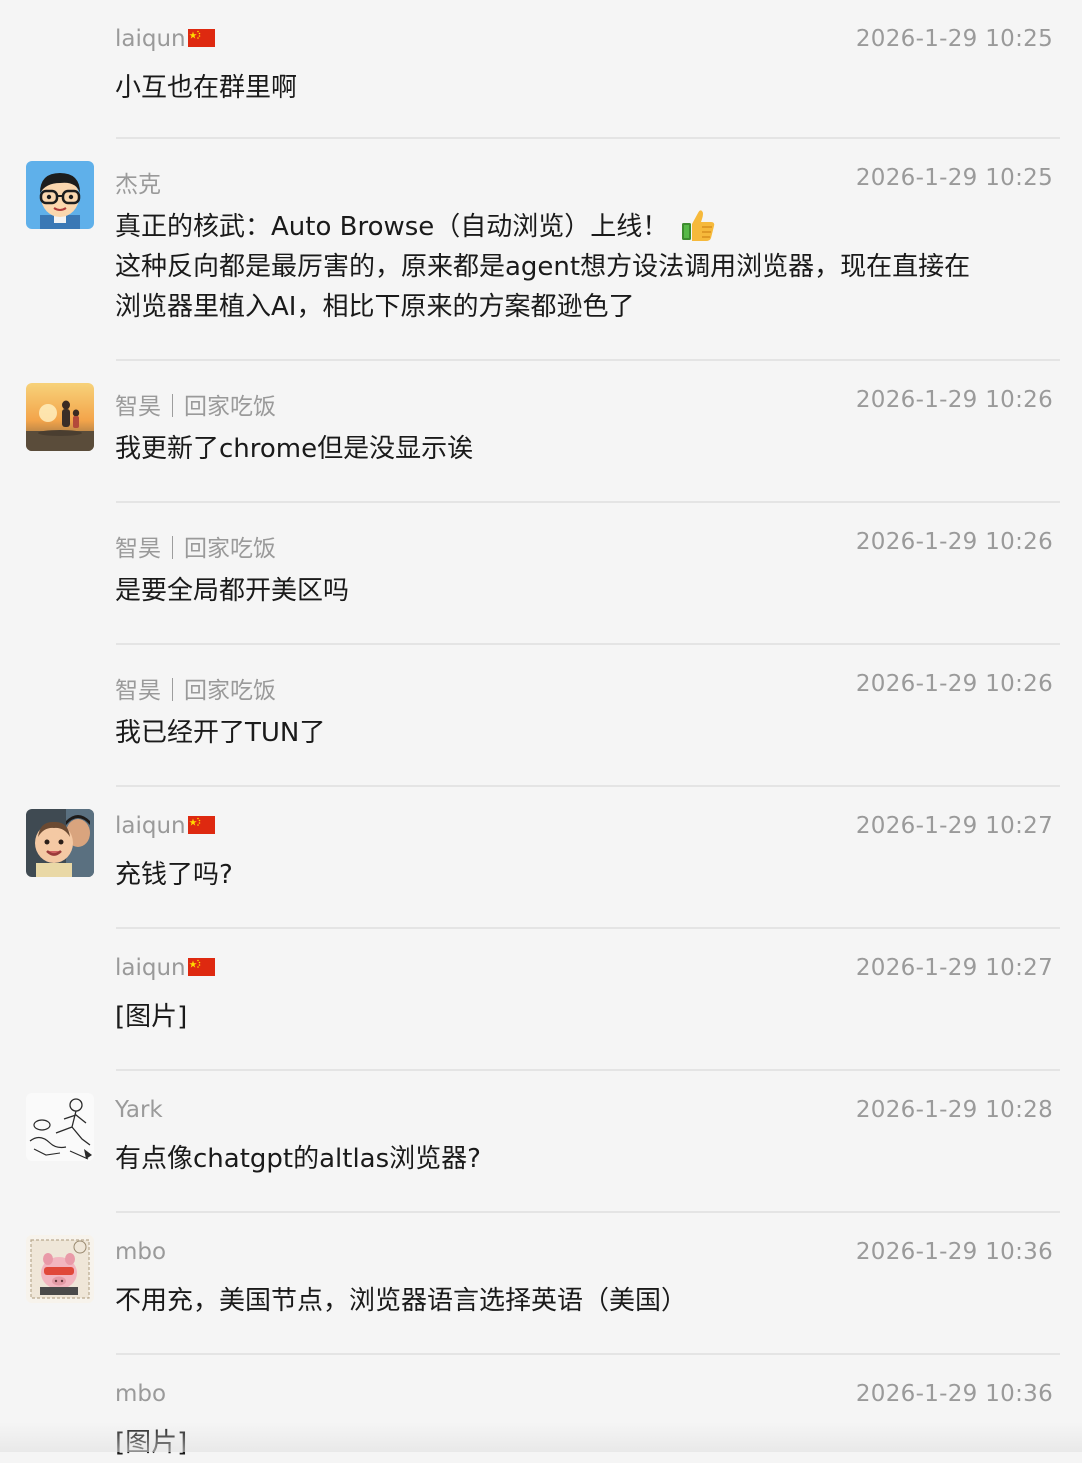 The height and width of the screenshot is (1463, 1082). I want to click on message-content: 充钱了吗?, so click(583, 875).